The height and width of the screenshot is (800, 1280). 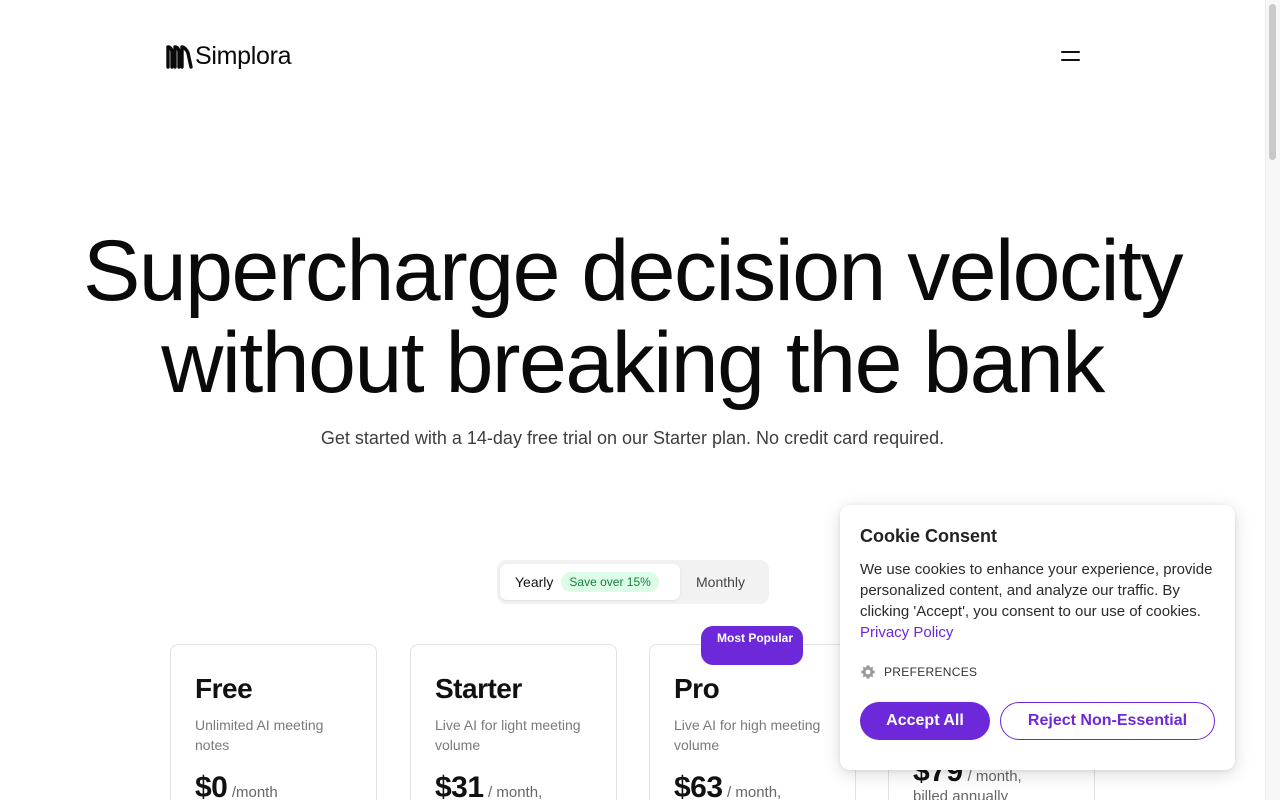 What do you see at coordinates (925, 721) in the screenshot?
I see `accept-all-button: Accept All` at bounding box center [925, 721].